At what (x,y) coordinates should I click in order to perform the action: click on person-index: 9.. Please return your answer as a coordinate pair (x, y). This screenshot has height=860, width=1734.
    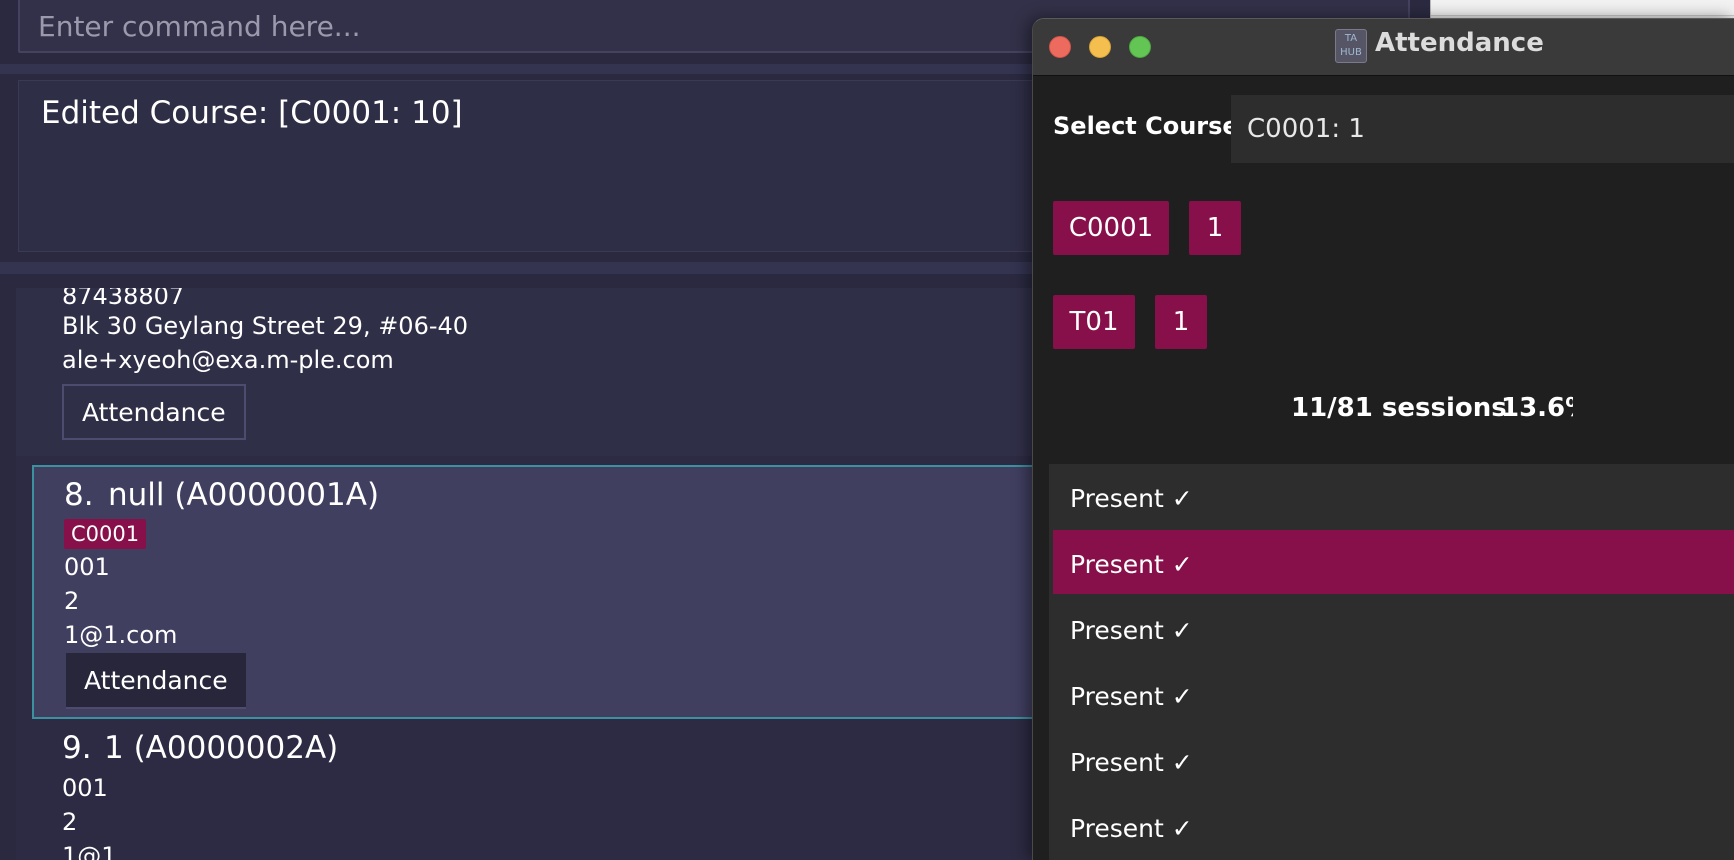
    Looking at the image, I should click on (77, 748).